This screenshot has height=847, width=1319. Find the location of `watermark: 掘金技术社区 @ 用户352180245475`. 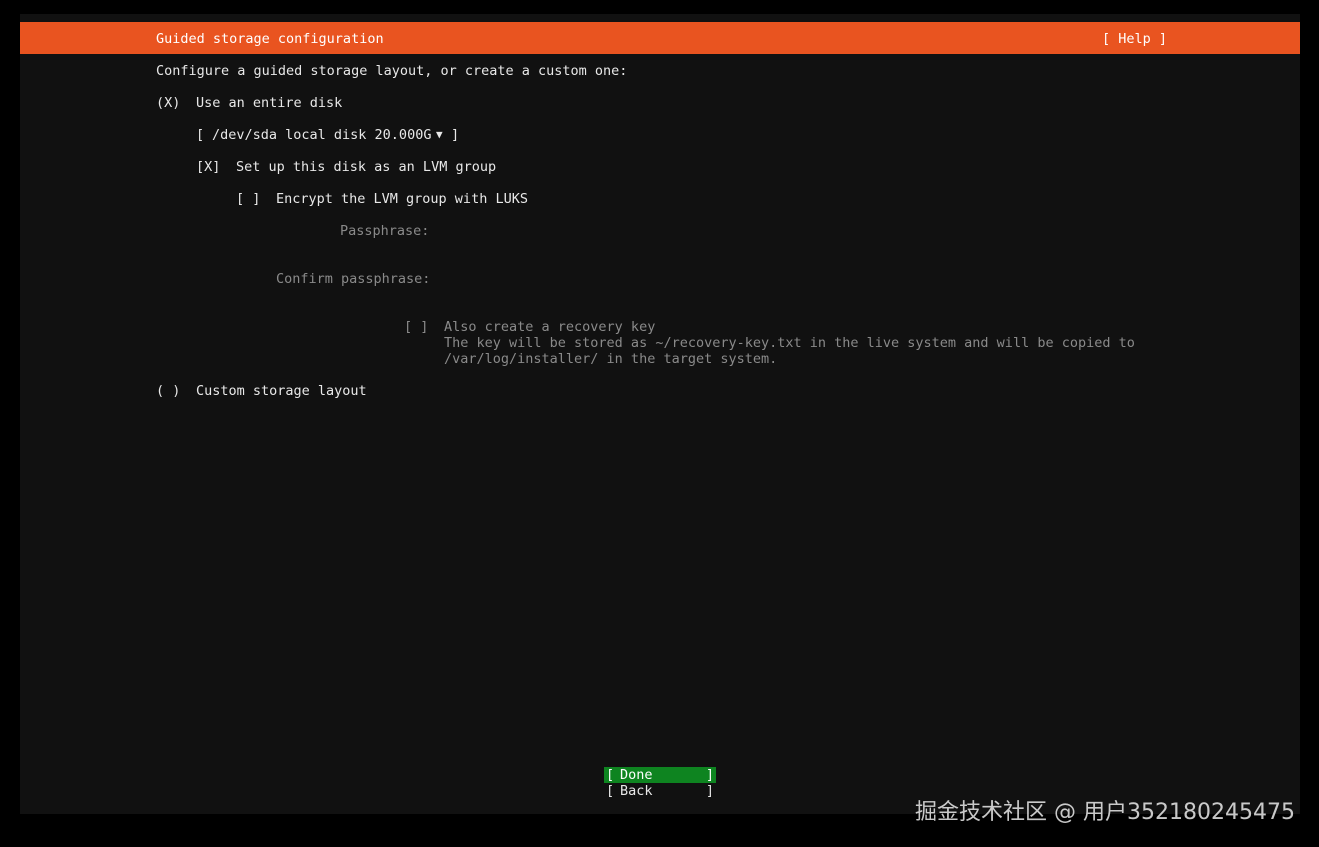

watermark: 掘金技术社区 @ 用户352180245475 is located at coordinates (1105, 812).